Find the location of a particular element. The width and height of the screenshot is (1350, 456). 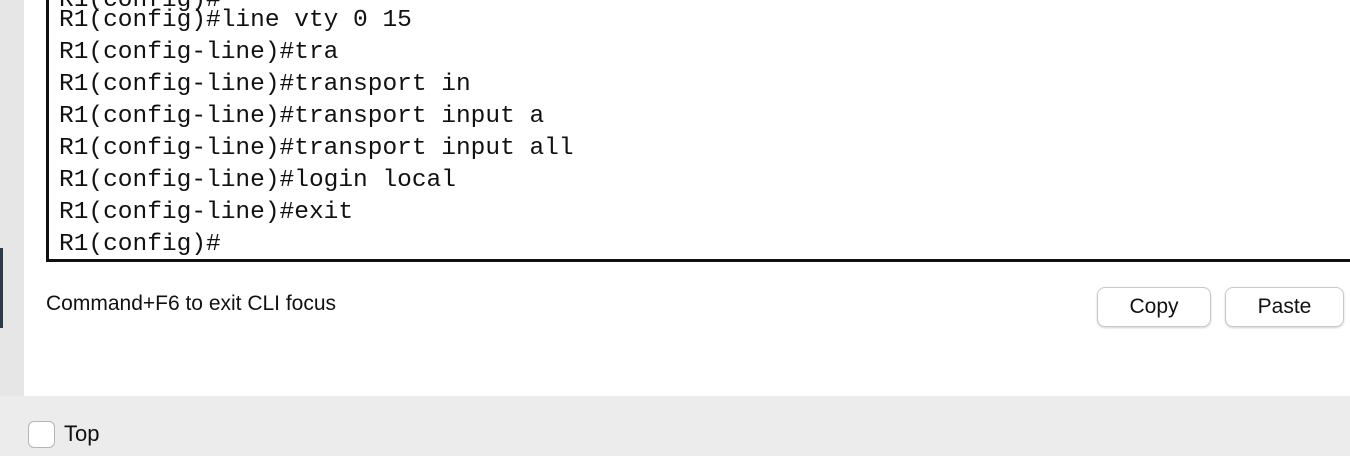

terminal-line: R1(config-line)#transport input all is located at coordinates (316, 148).